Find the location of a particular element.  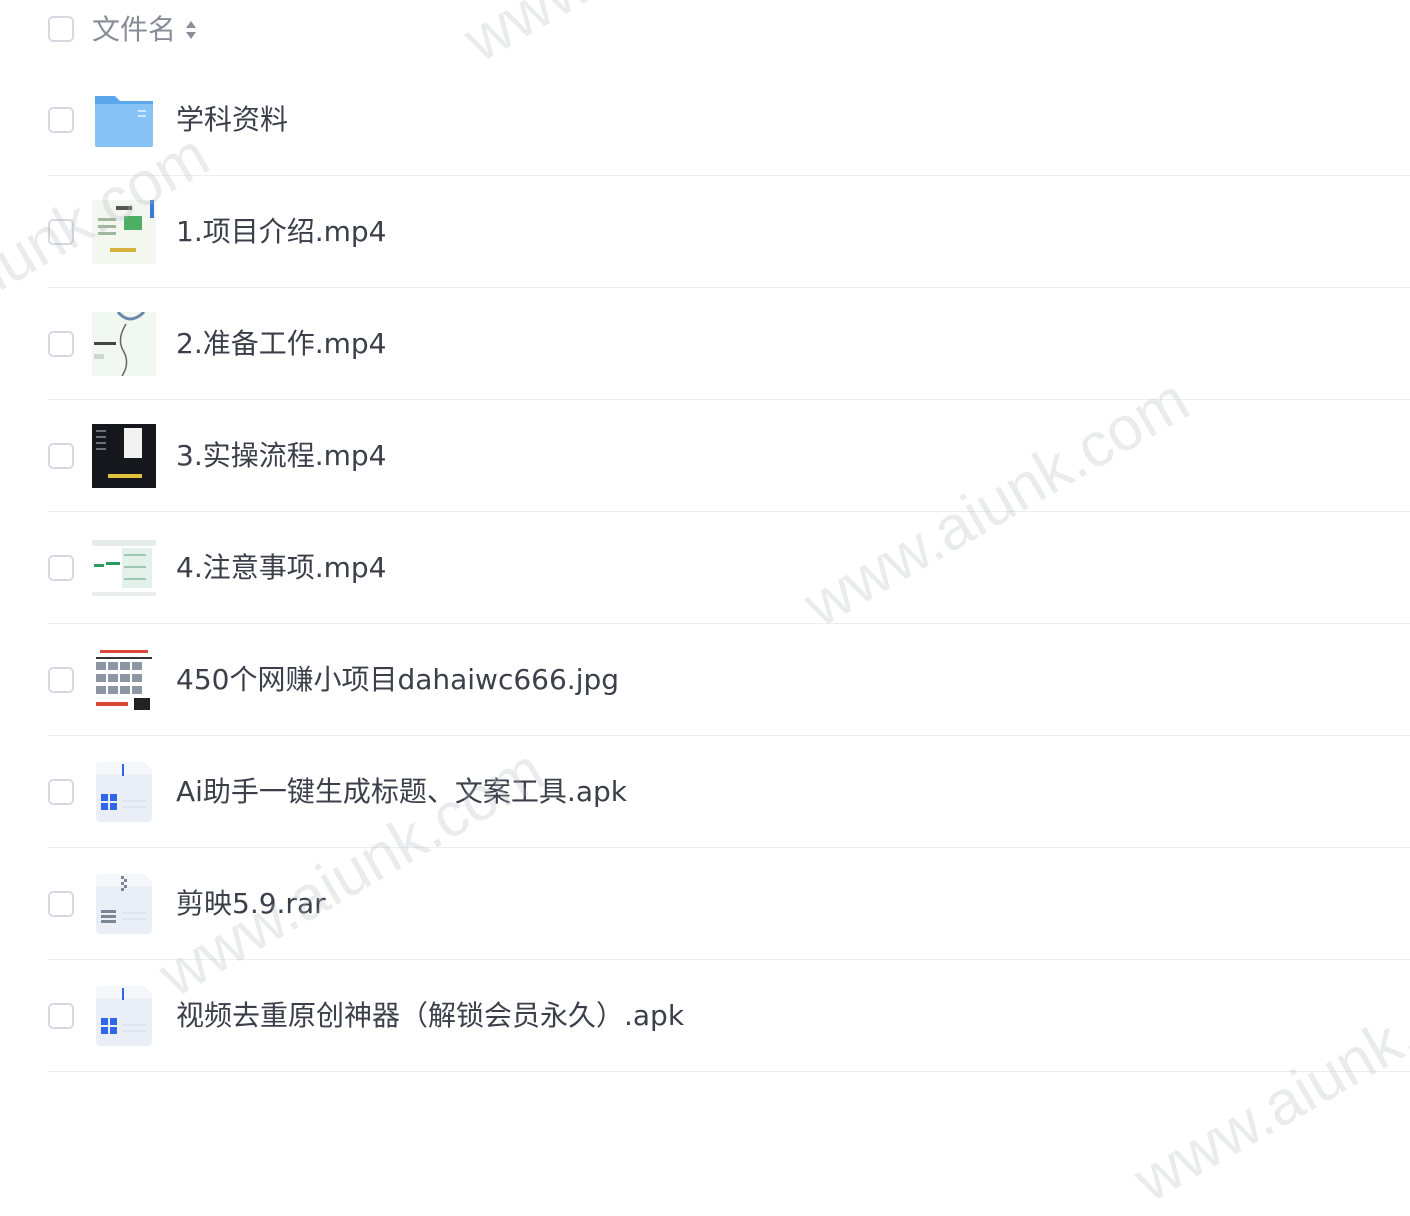

file-name: 450个网赚小项目dahaiwc666.jpg is located at coordinates (397, 680).